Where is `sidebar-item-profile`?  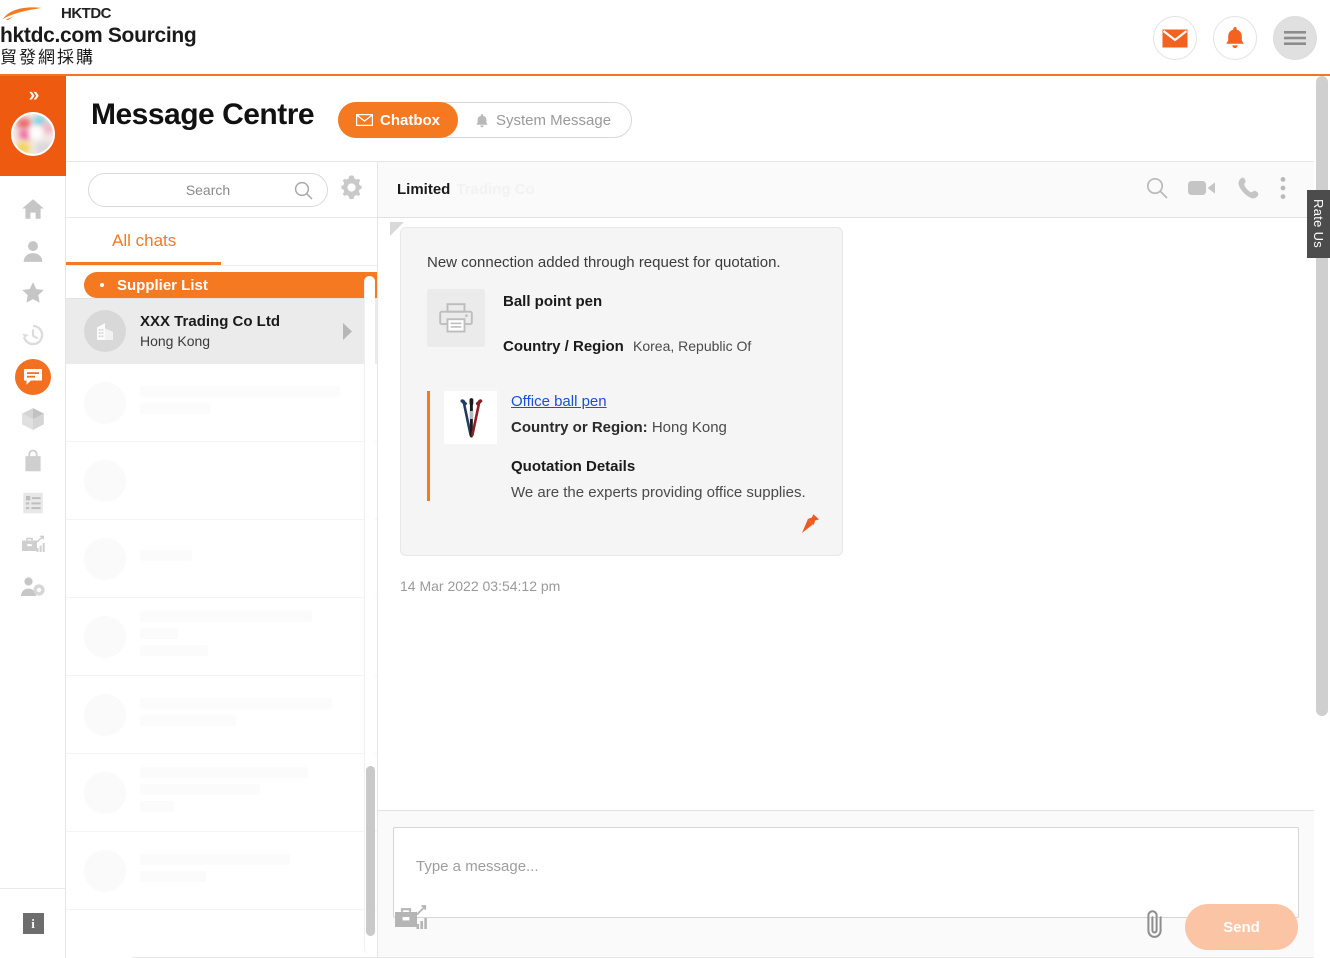 sidebar-item-profile is located at coordinates (33, 251).